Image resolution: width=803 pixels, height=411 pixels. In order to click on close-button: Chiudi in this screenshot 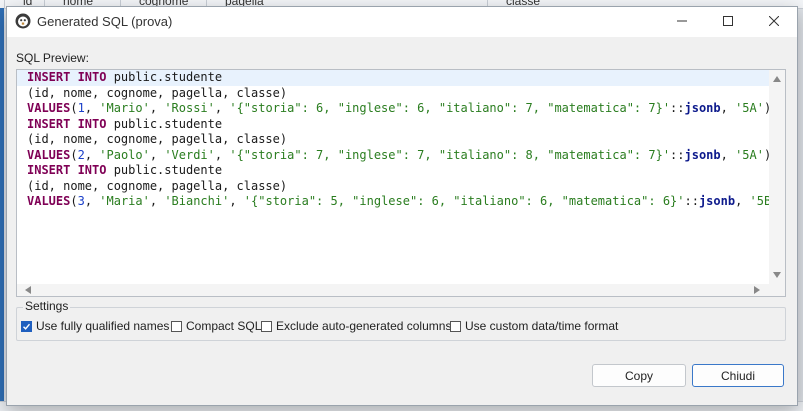, I will do `click(738, 375)`.